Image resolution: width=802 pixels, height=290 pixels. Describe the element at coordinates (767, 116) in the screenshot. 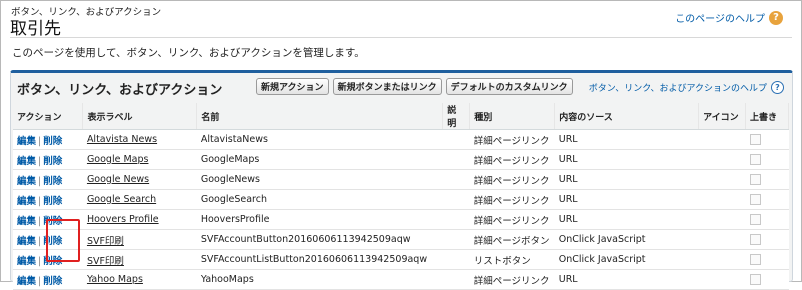

I see `column-header-override: 上書き` at that location.